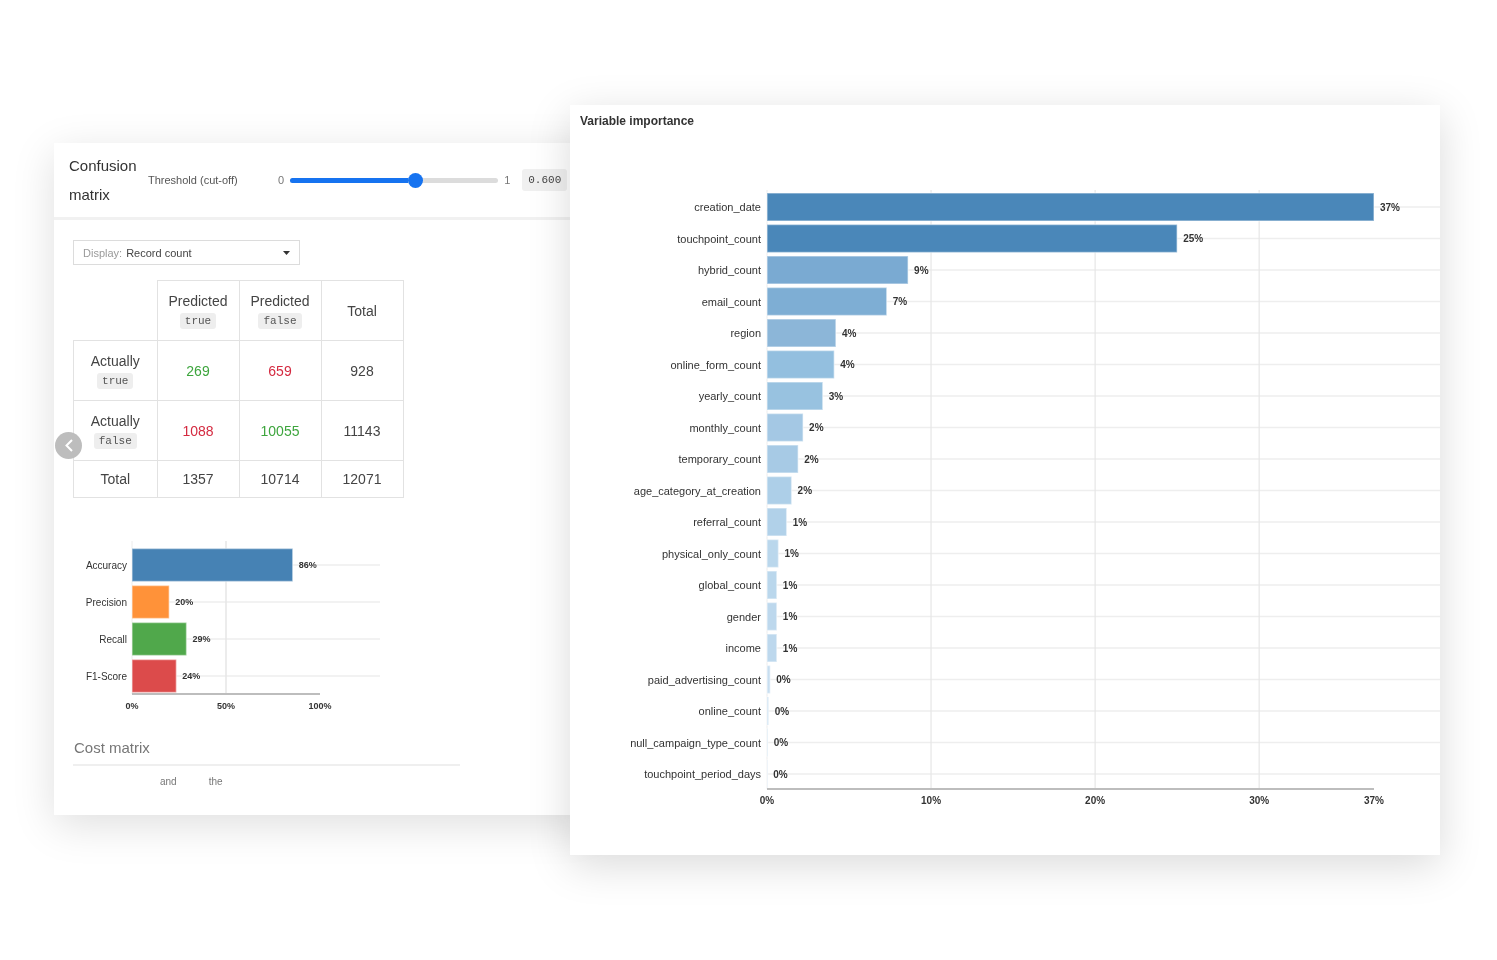 The width and height of the screenshot is (1497, 960). What do you see at coordinates (280, 370) in the screenshot?
I see `table-cell: 659` at bounding box center [280, 370].